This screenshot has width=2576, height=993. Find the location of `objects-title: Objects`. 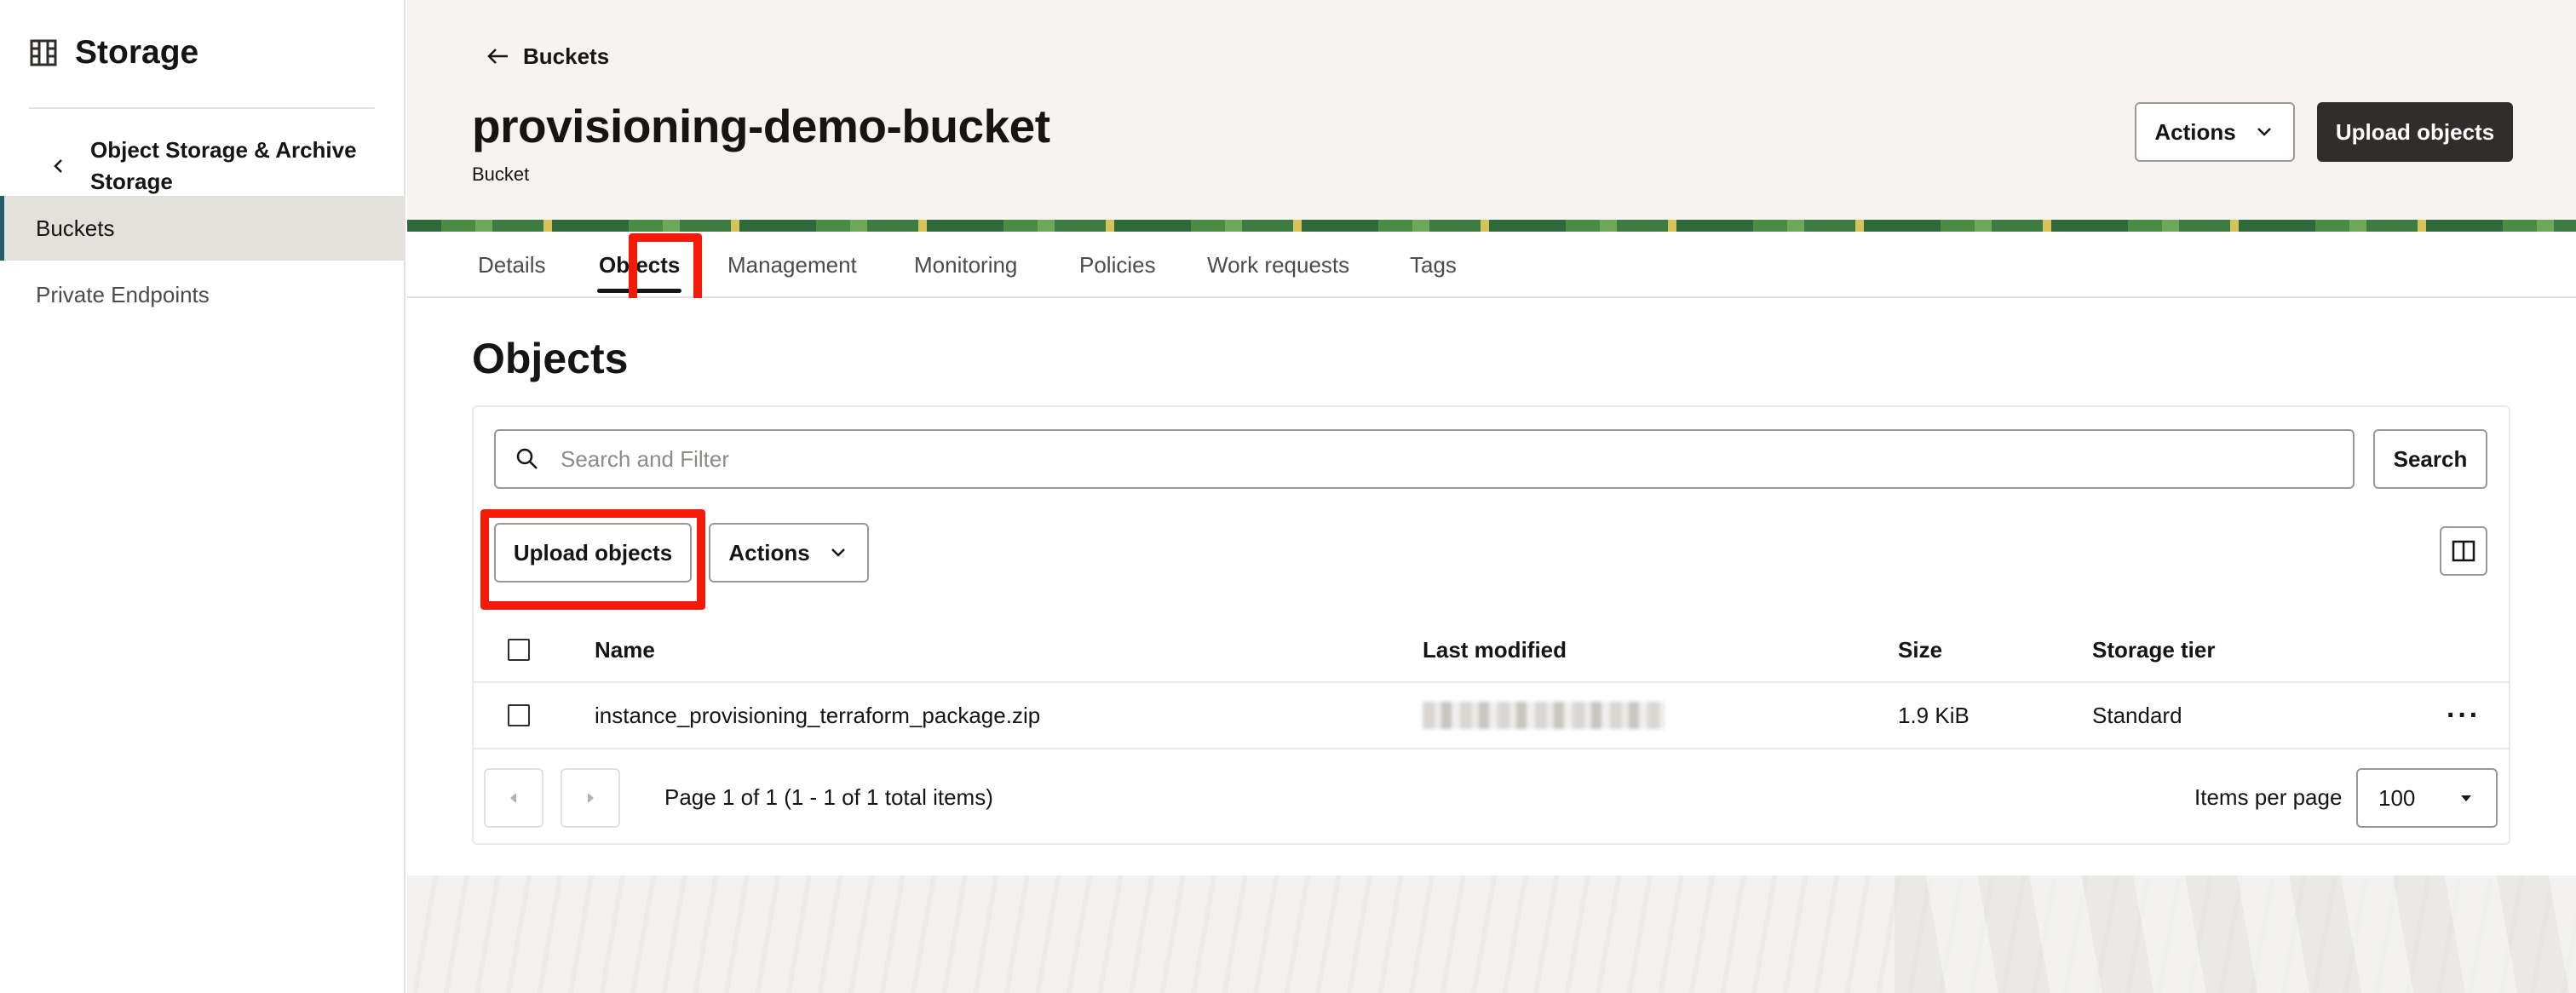

objects-title: Objects is located at coordinates (550, 358).